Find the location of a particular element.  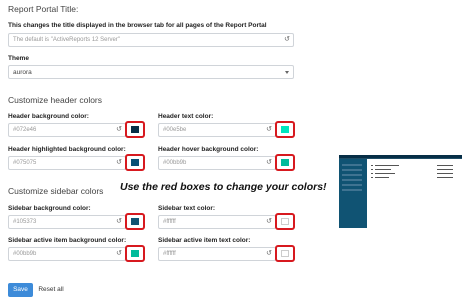

sidebar-active-item-background-value: #00bb9b is located at coordinates (25, 254).